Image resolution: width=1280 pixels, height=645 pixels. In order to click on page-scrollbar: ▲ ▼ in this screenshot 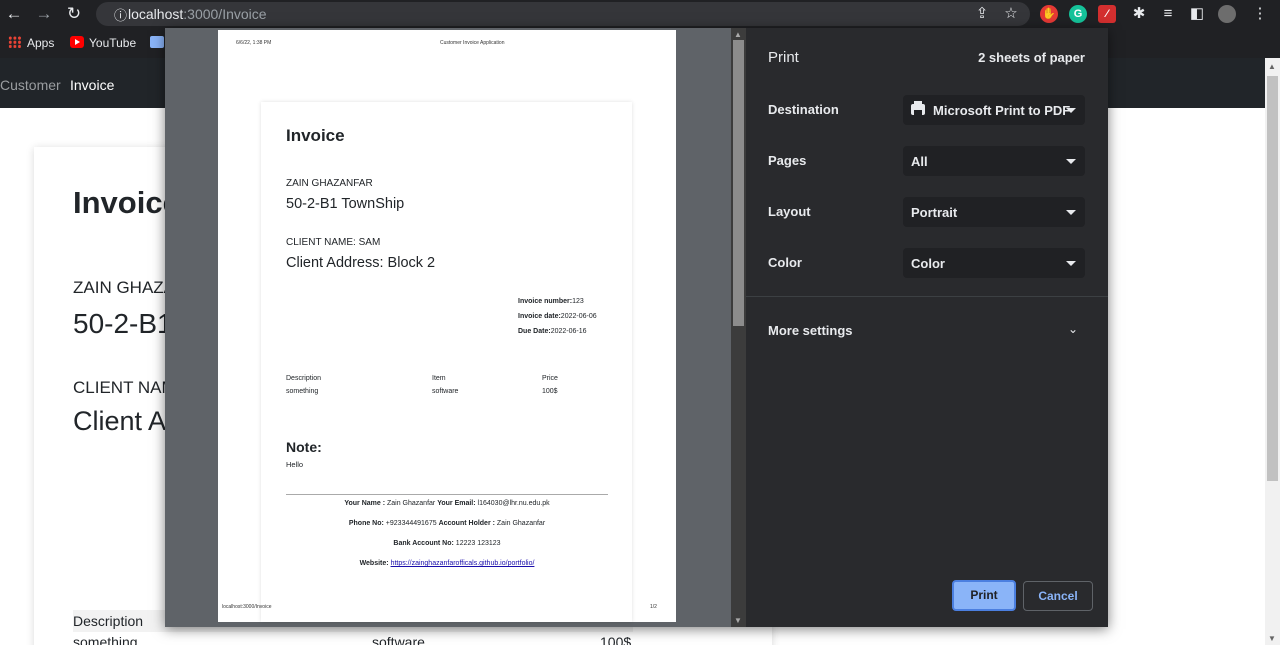, I will do `click(1272, 351)`.